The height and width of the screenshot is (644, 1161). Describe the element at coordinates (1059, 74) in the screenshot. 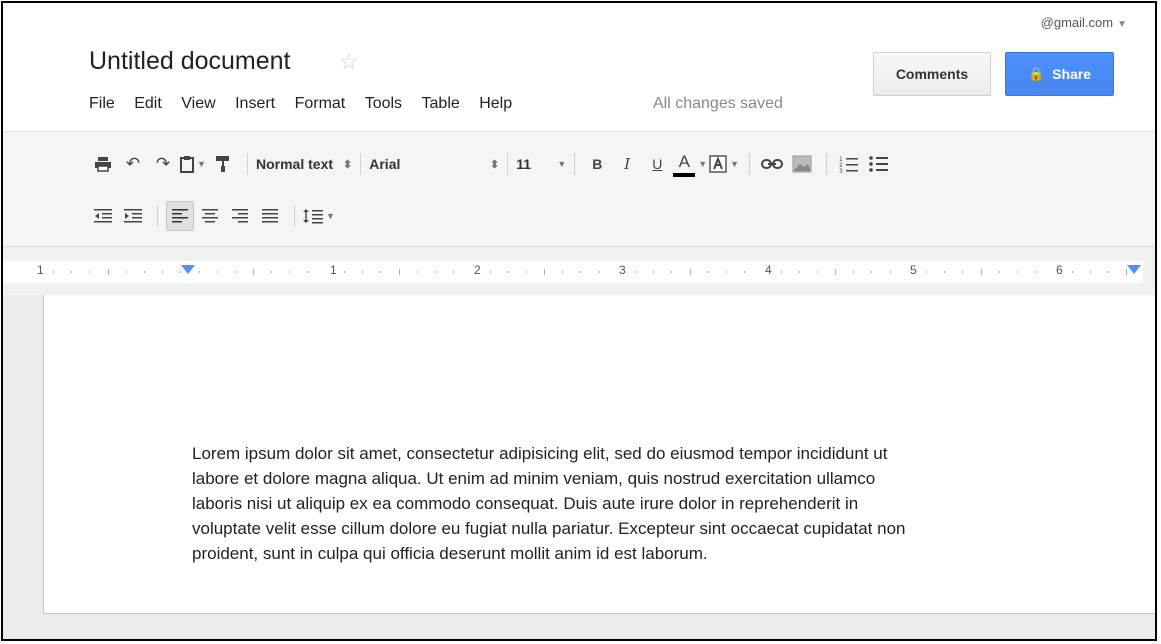

I see `share-button: 🔒 Share` at that location.